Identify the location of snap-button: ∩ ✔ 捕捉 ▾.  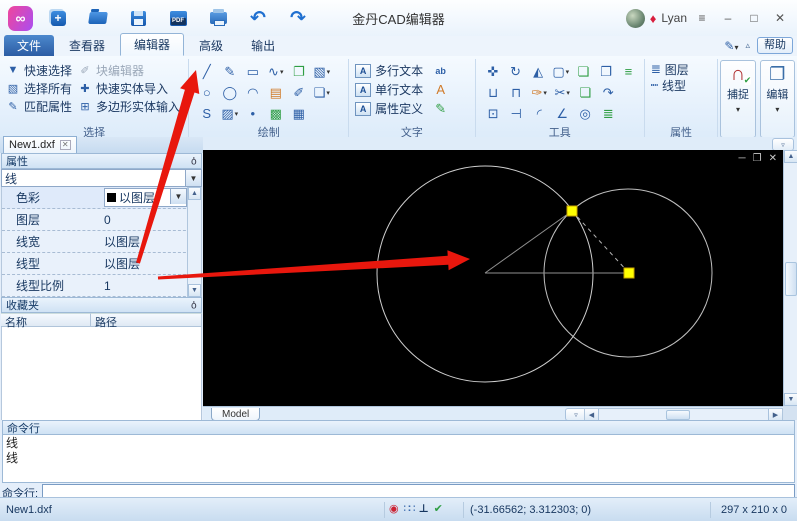
(738, 99).